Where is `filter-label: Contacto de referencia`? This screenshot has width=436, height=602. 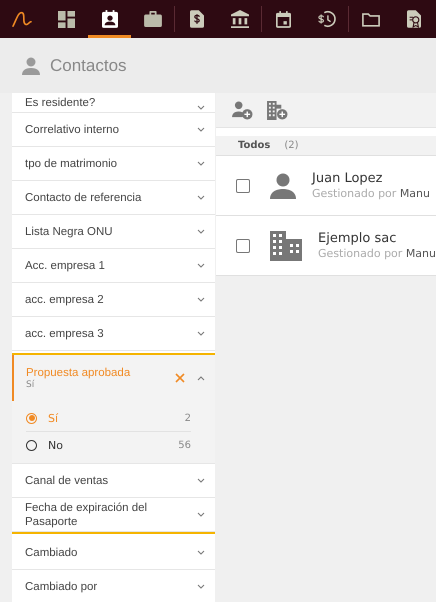 filter-label: Contacto de referencia is located at coordinates (83, 197).